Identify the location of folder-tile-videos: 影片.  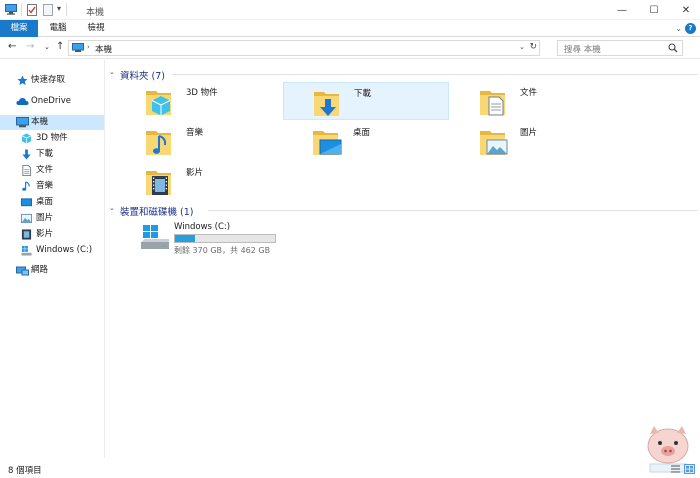
(199, 181).